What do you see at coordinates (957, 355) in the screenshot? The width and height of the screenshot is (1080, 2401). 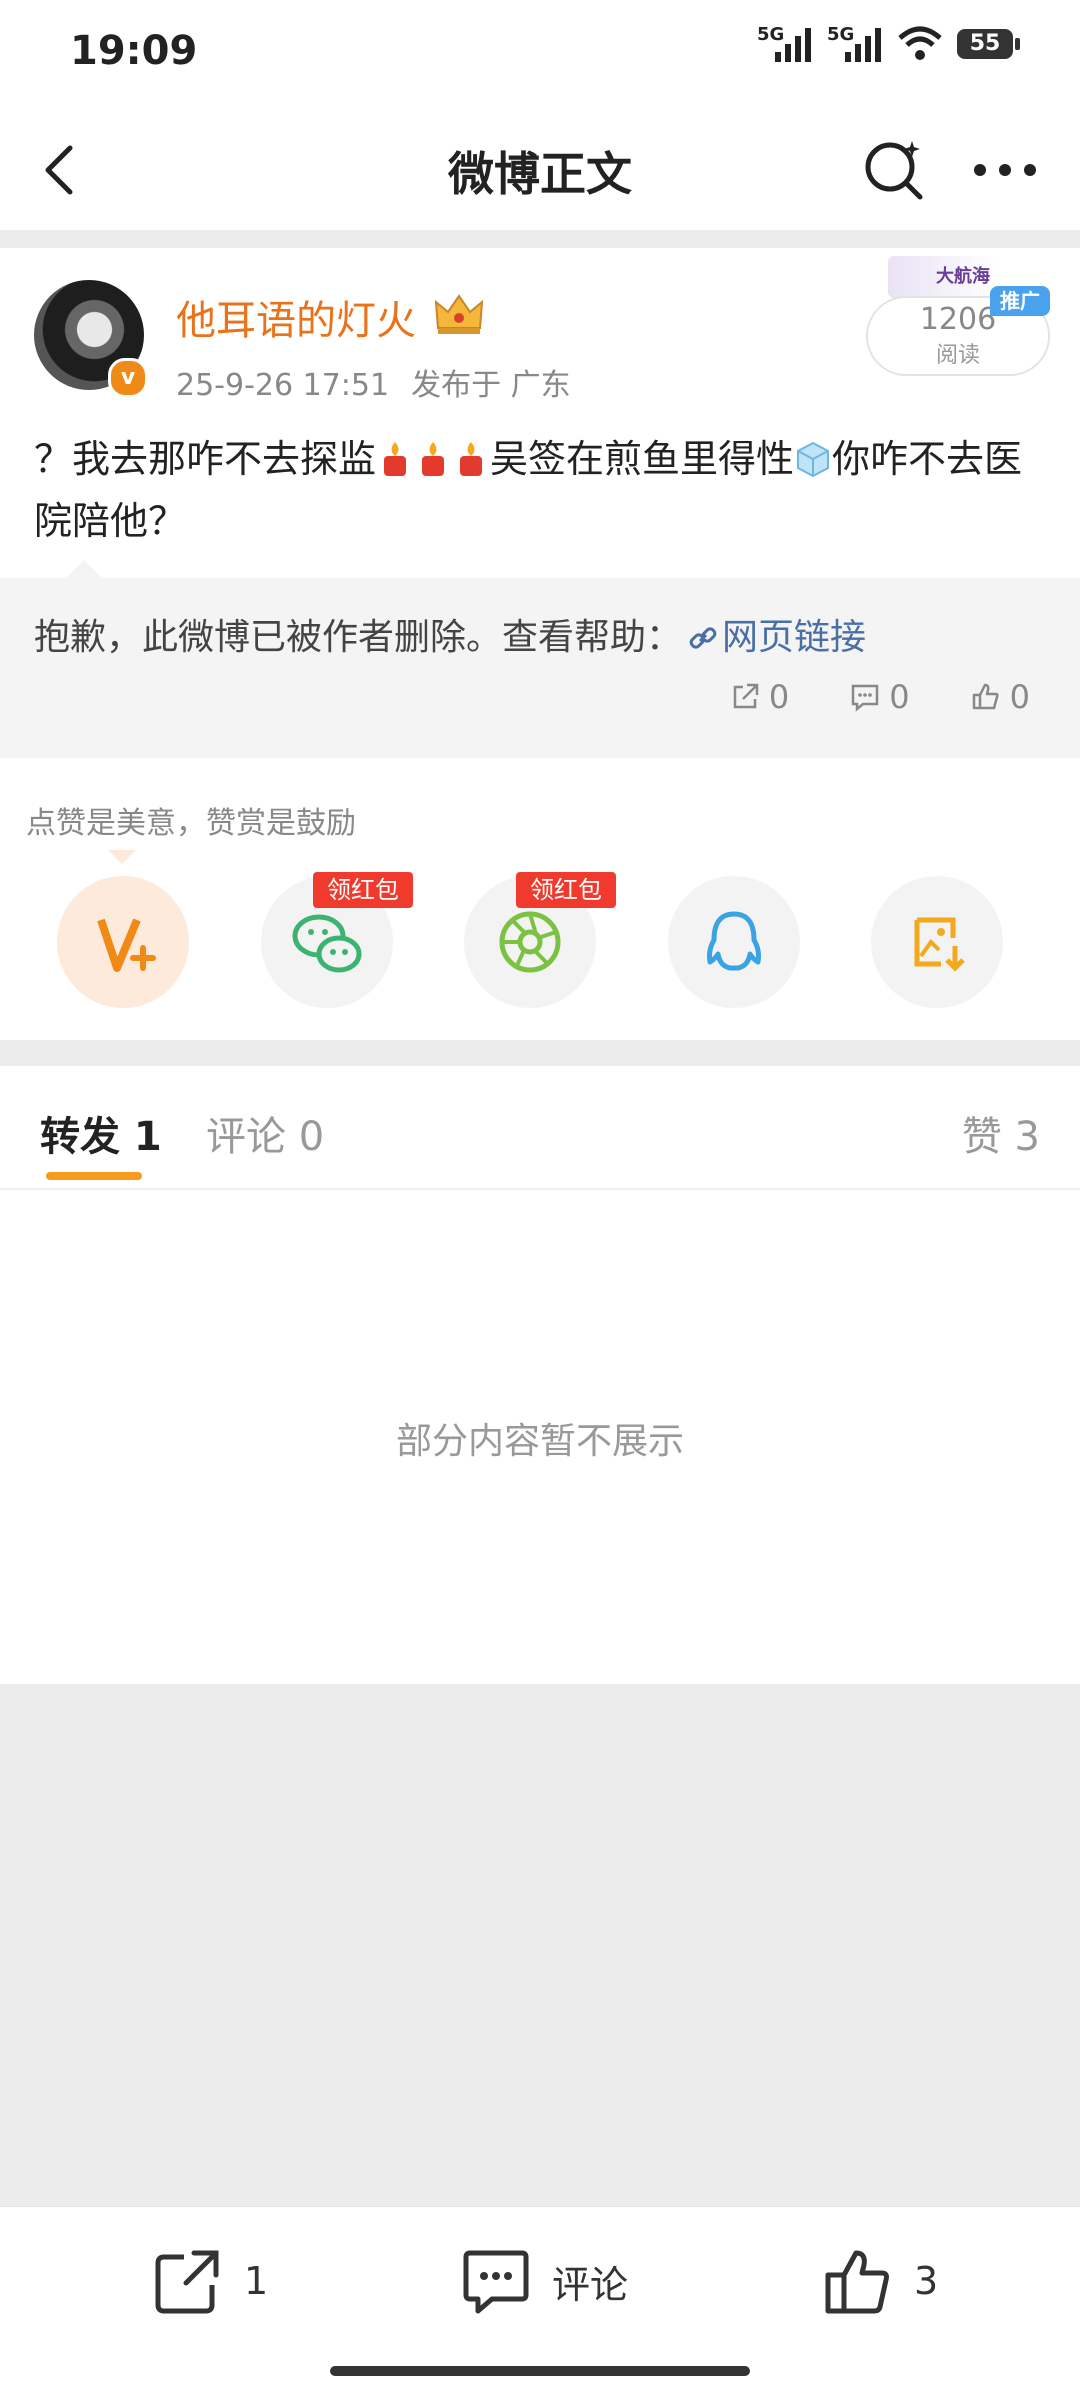 I see `read-label: 阅读` at bounding box center [957, 355].